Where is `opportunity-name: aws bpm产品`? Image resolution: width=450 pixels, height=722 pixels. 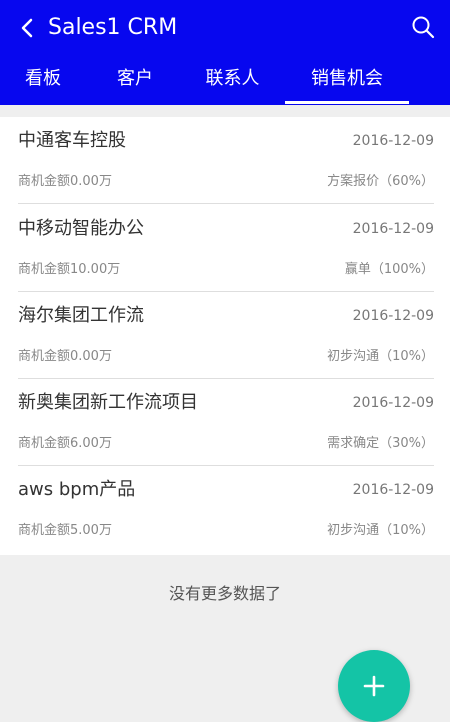 opportunity-name: aws bpm产品 is located at coordinates (77, 489).